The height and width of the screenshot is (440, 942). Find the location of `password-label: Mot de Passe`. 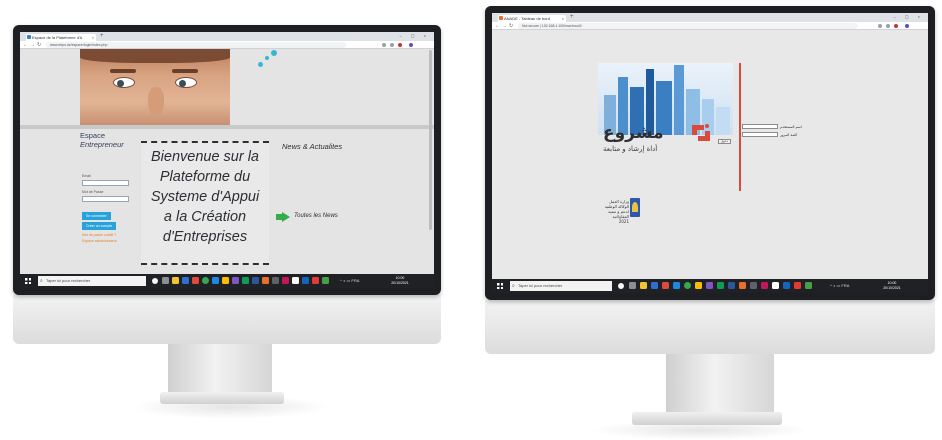

password-label: Mot de Passe is located at coordinates (93, 192).